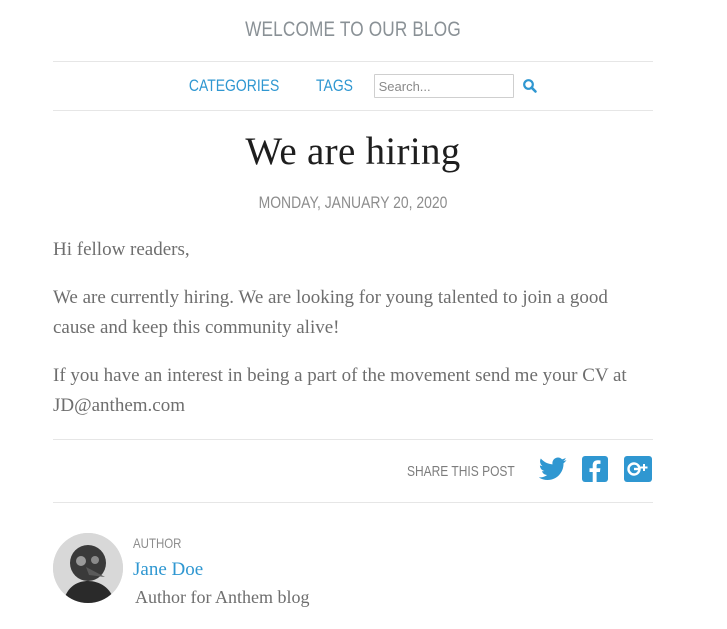 The image size is (727, 629). I want to click on nav-tags-link: TAGS, so click(334, 86).